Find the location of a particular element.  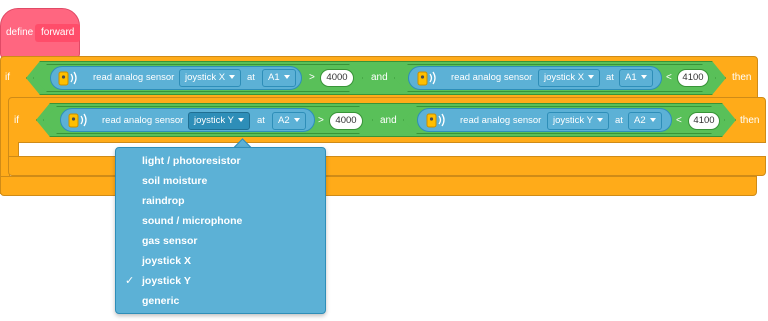

outer-left-value-input: 4000 is located at coordinates (337, 78).